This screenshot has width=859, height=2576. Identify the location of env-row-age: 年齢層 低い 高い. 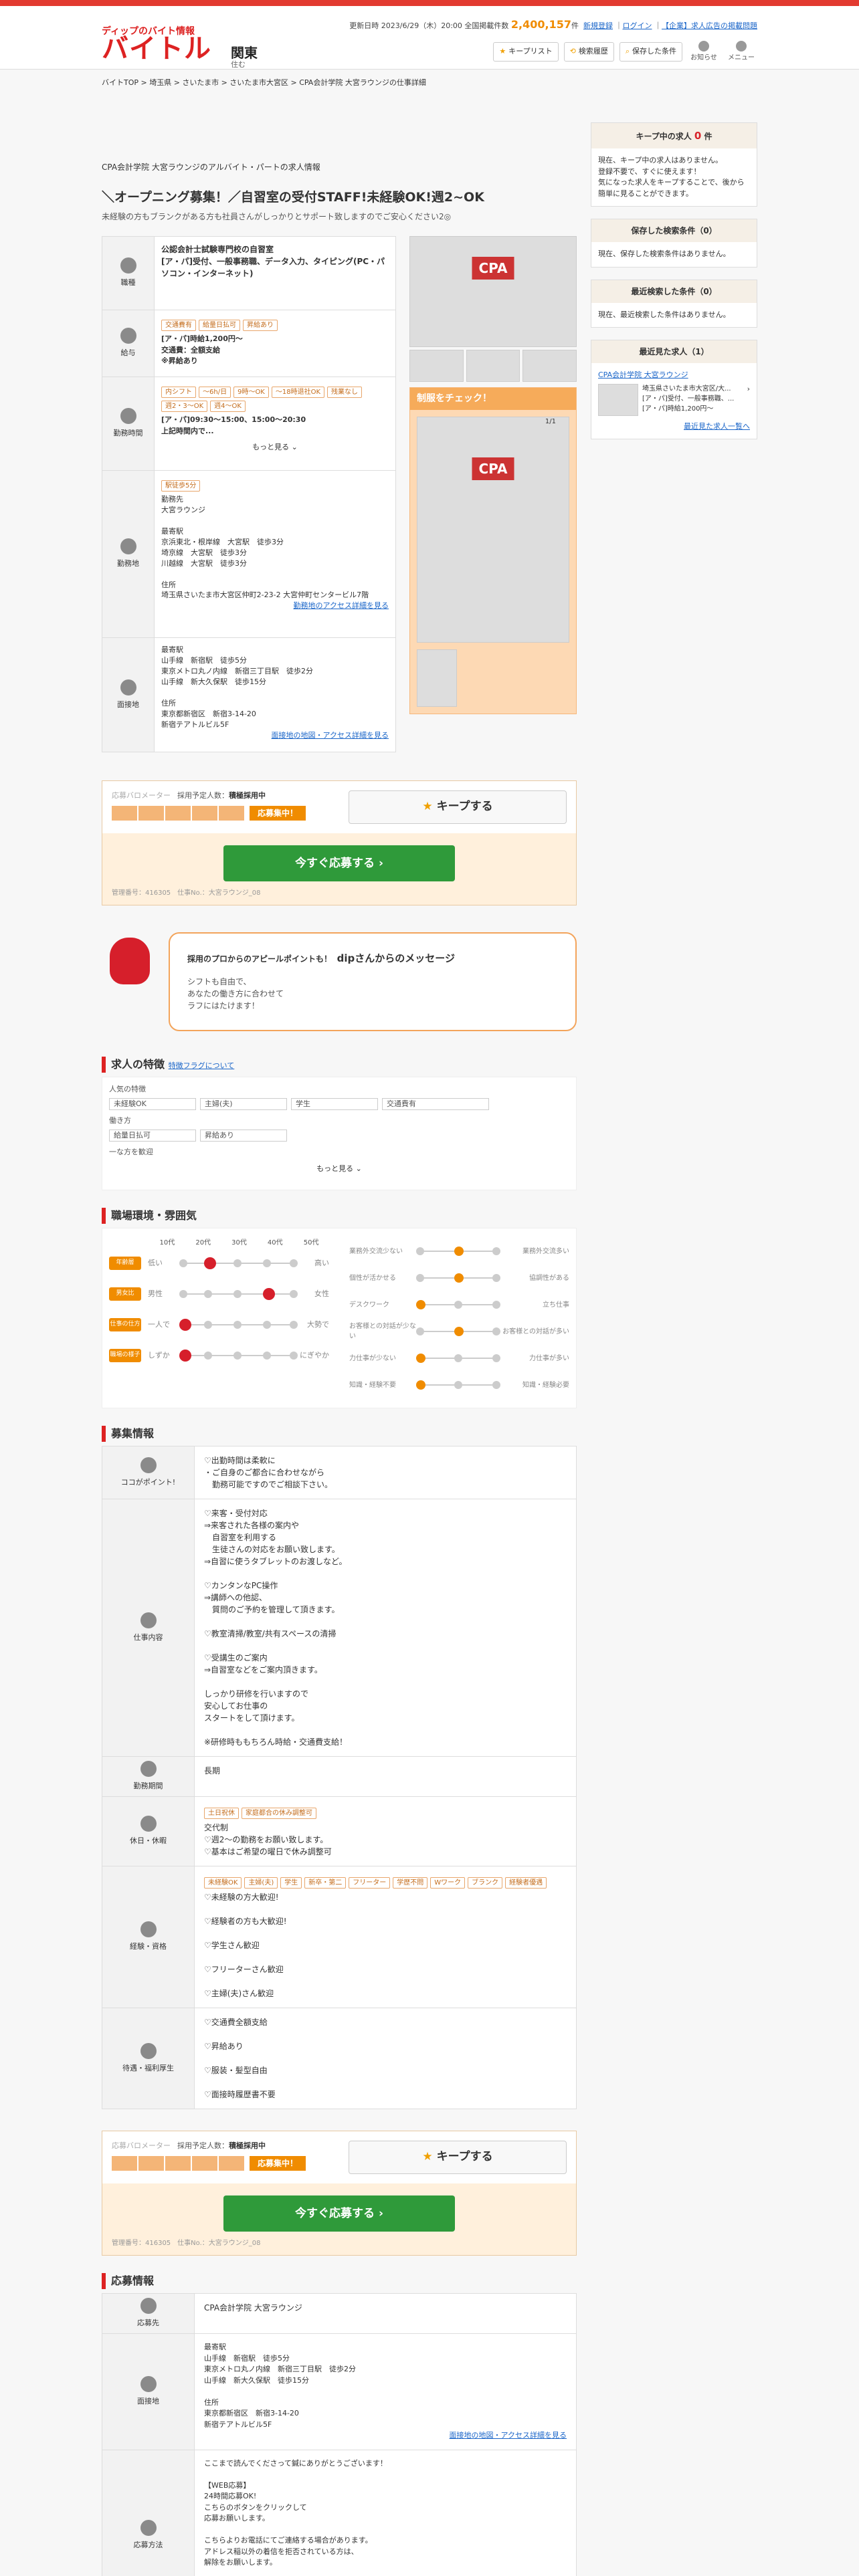
(219, 1263).